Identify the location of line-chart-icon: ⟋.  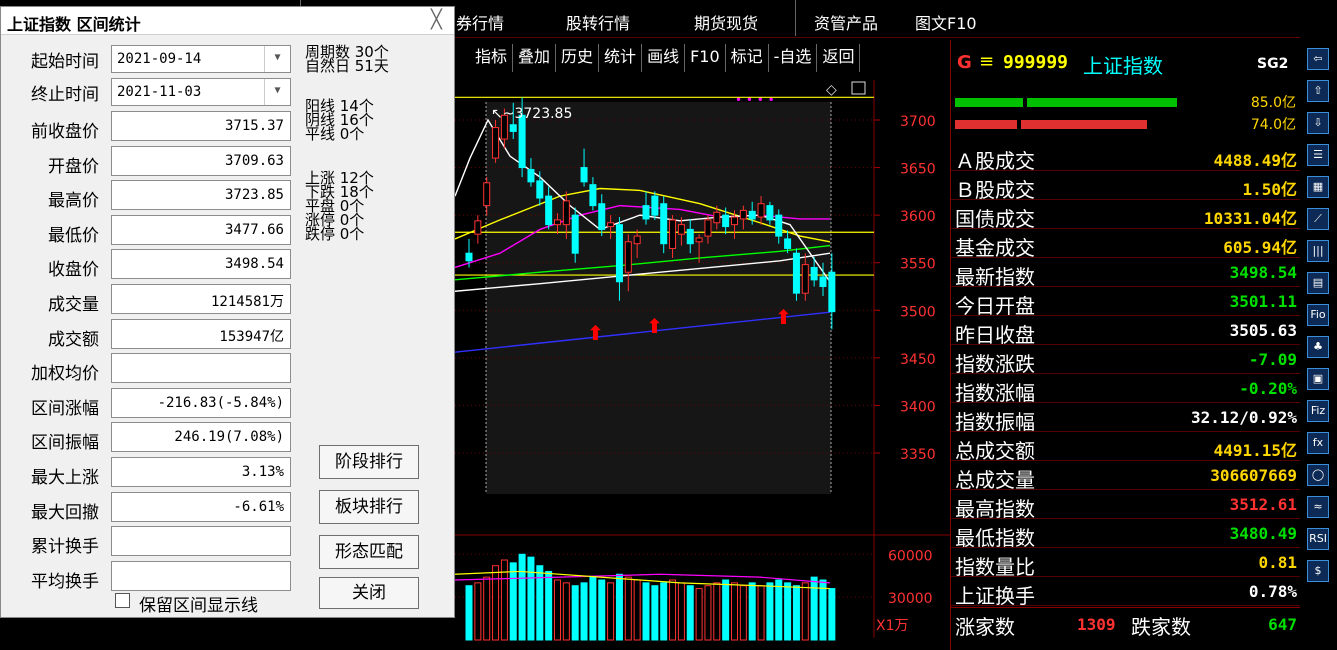
(1318, 219).